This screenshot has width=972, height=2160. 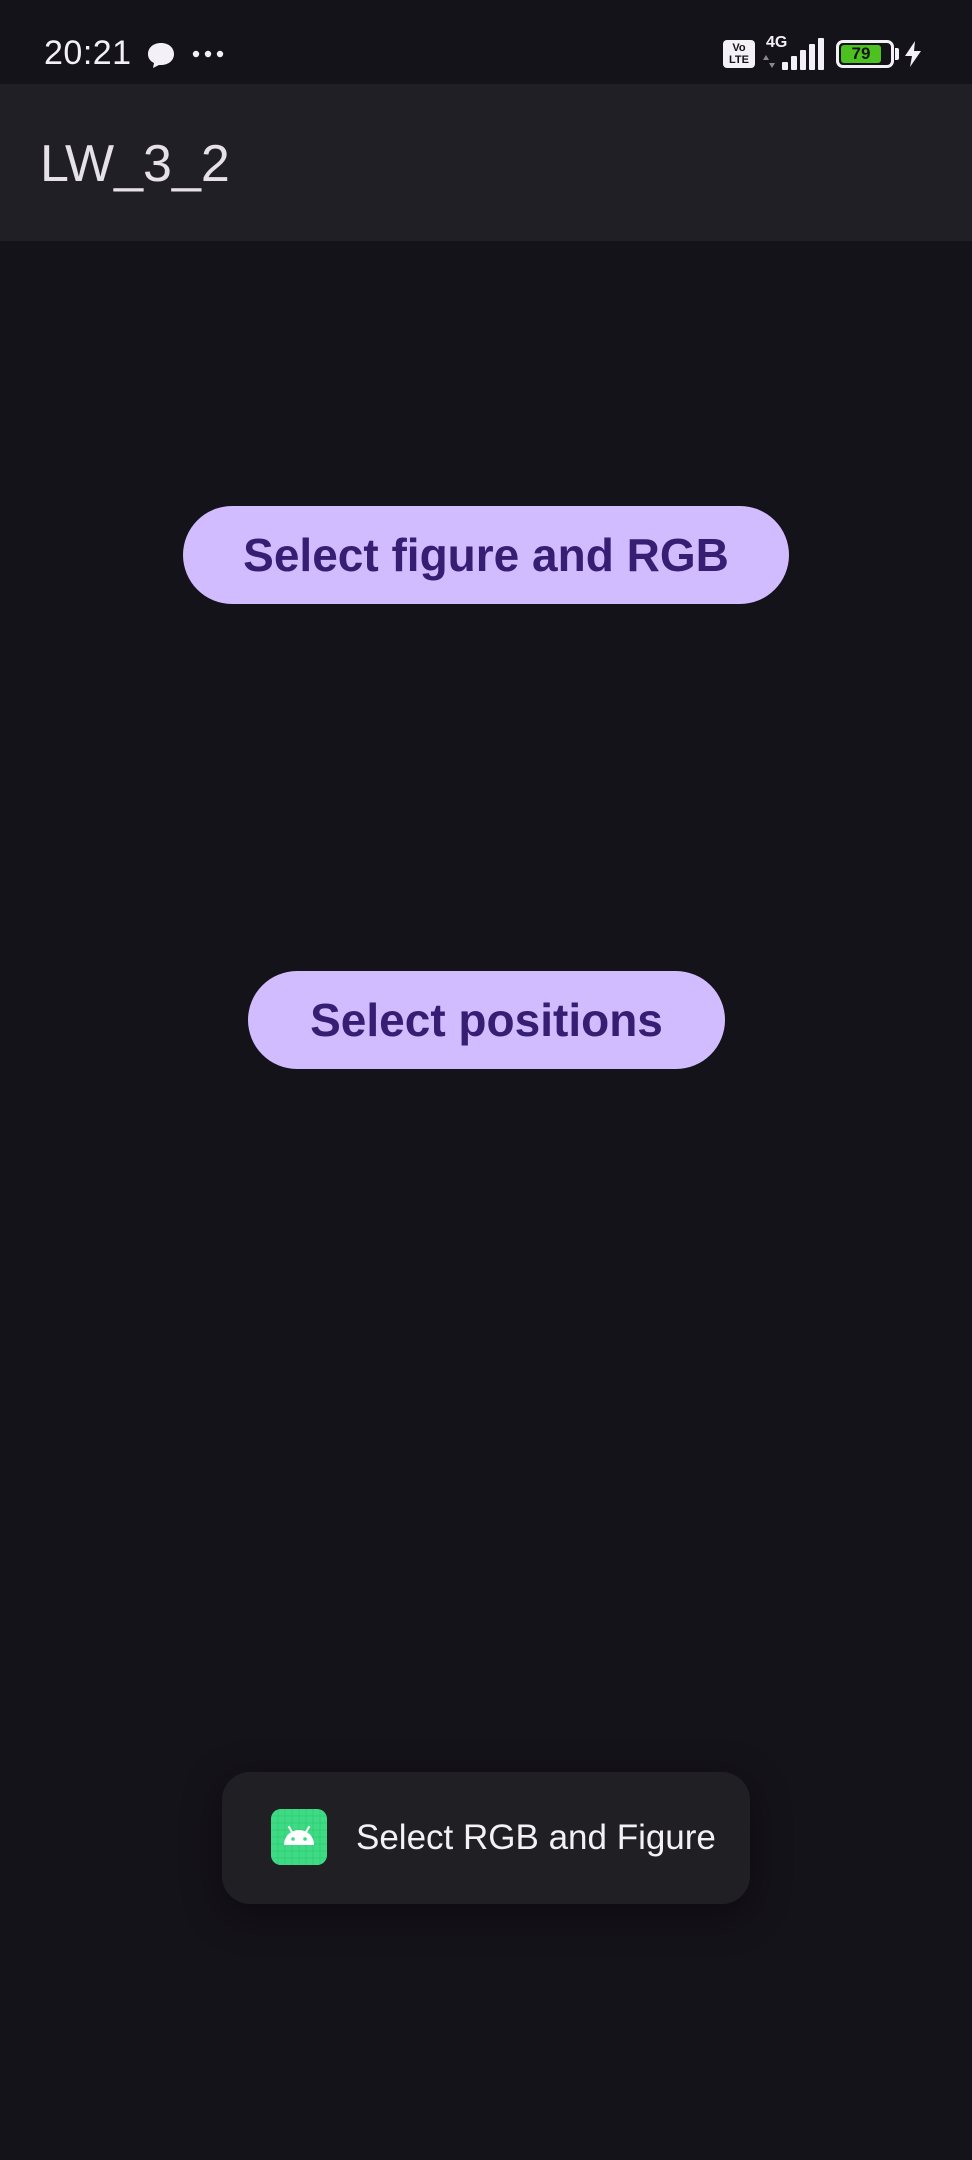 I want to click on chat-bubble-icon, so click(x=161, y=55).